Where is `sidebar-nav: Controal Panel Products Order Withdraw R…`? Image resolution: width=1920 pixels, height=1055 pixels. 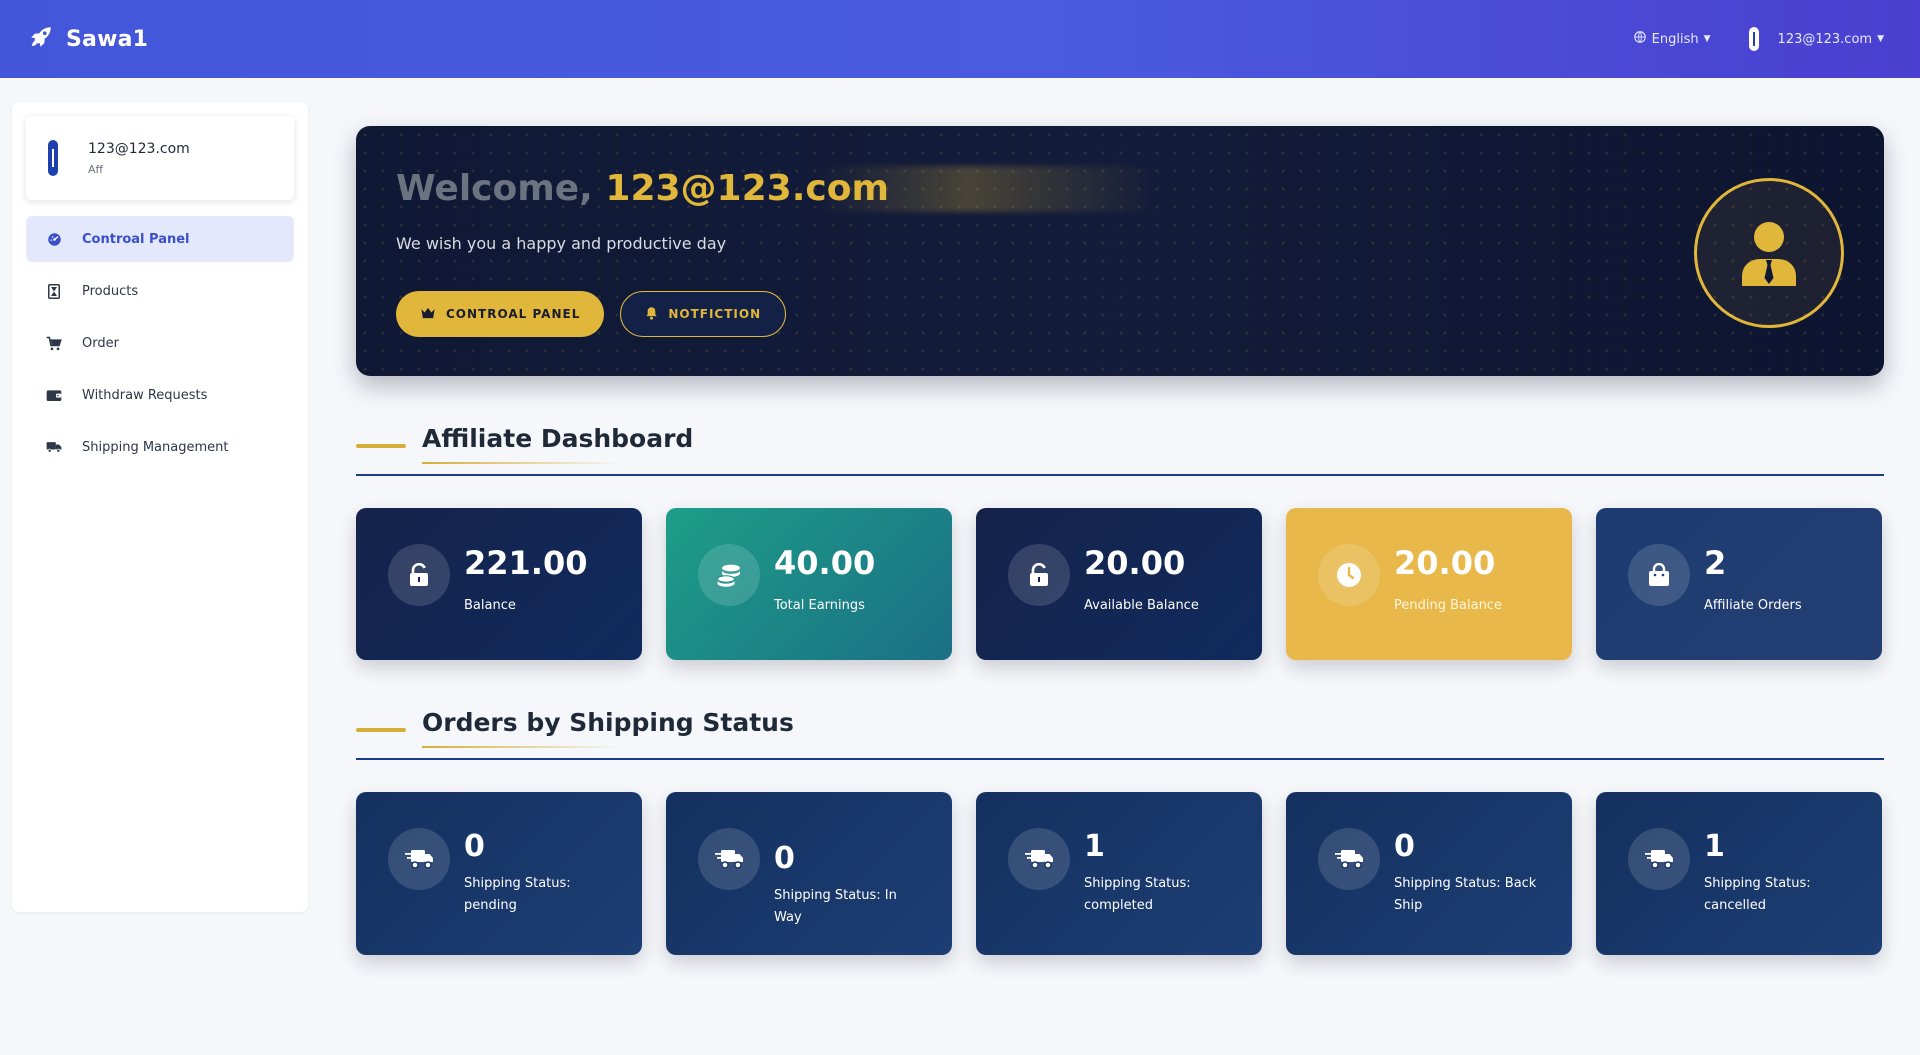
sidebar-nav: Controal Panel Products Order Withdraw R… is located at coordinates (160, 343).